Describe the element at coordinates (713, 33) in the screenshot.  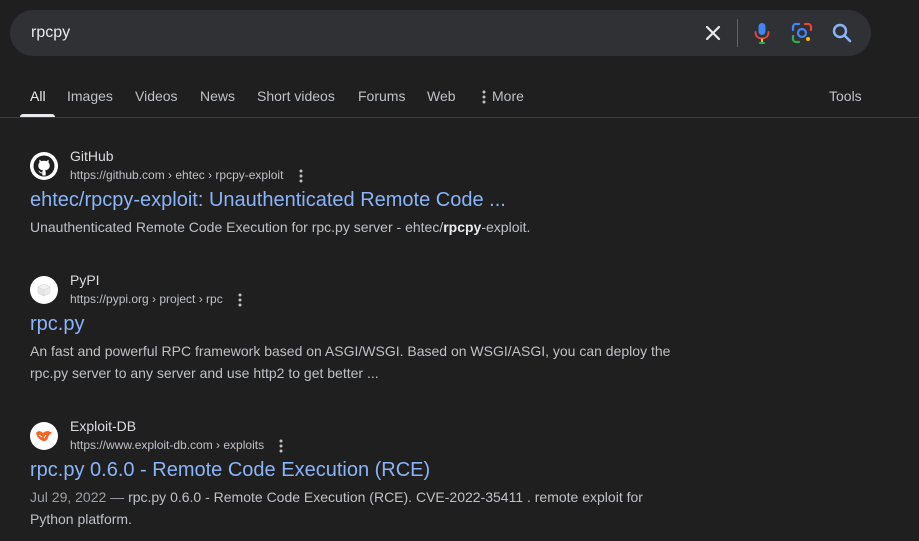
I see `close-icon` at that location.